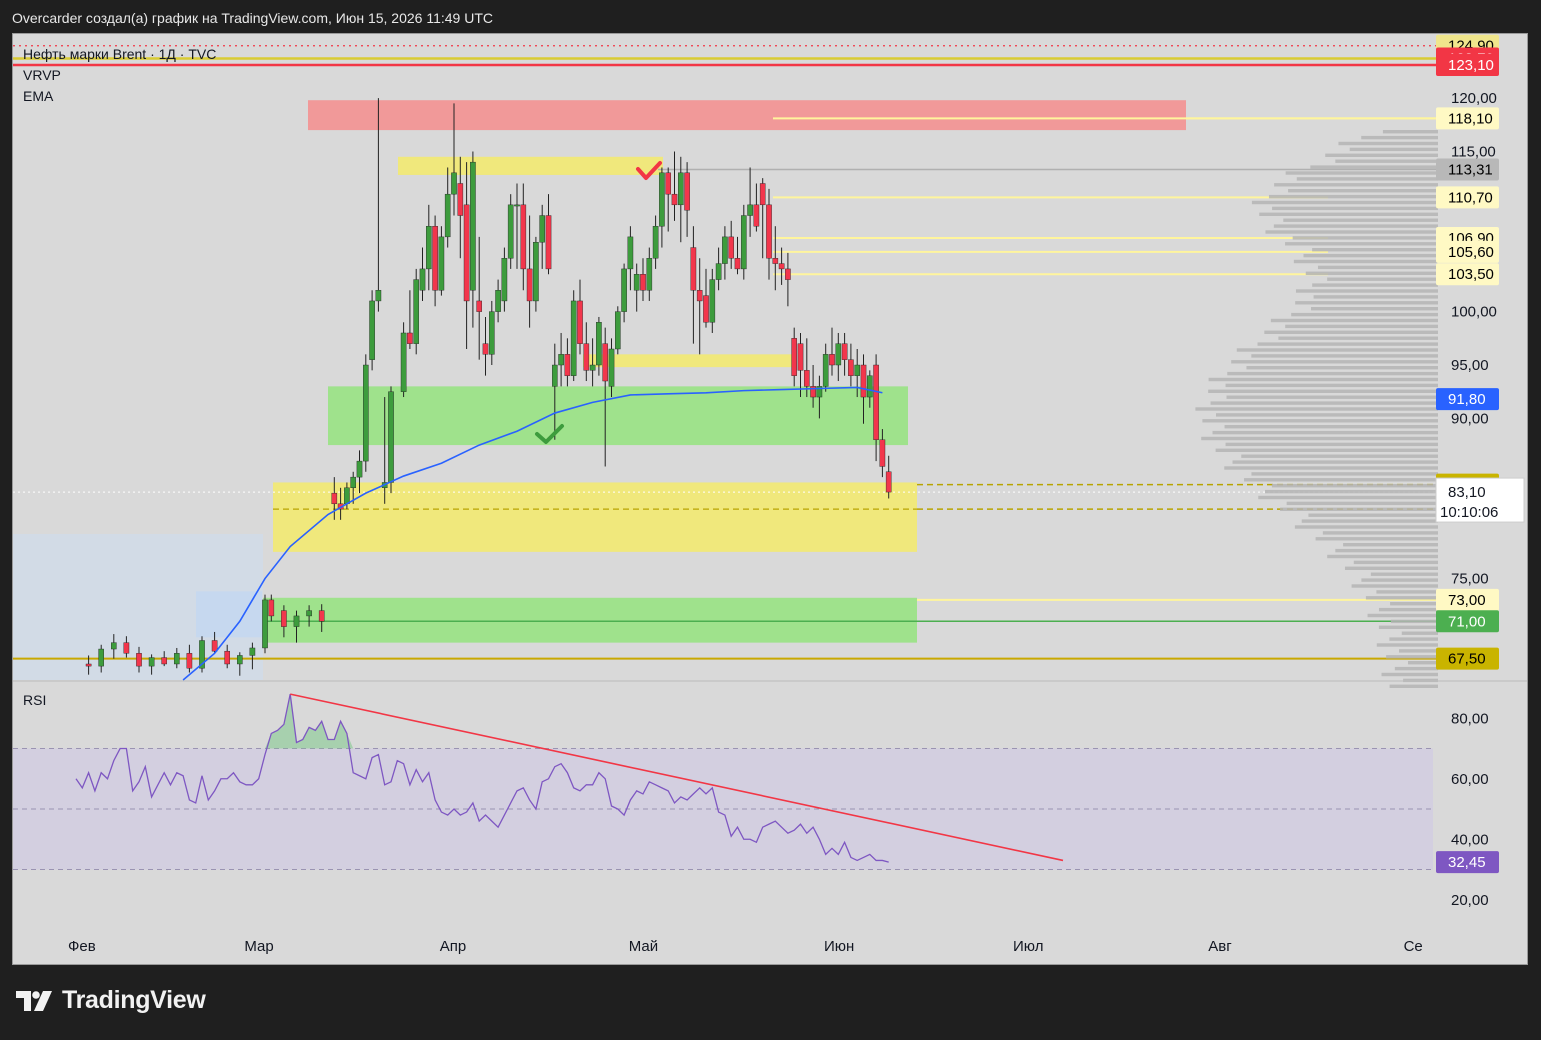 The width and height of the screenshot is (1541, 1040). Describe the element at coordinates (34, 700) in the screenshot. I see `legend-rsi: RSI` at that location.